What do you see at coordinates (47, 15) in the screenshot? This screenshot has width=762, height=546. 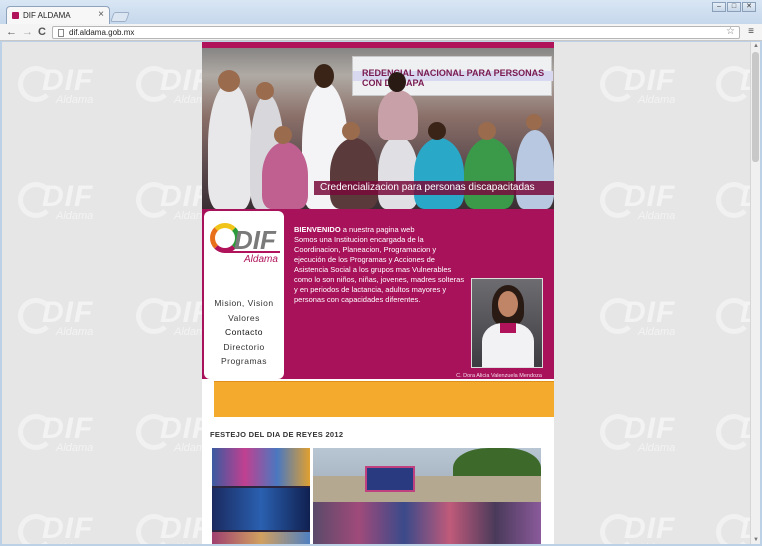 I see `tab-title: DIF ALDAMA` at bounding box center [47, 15].